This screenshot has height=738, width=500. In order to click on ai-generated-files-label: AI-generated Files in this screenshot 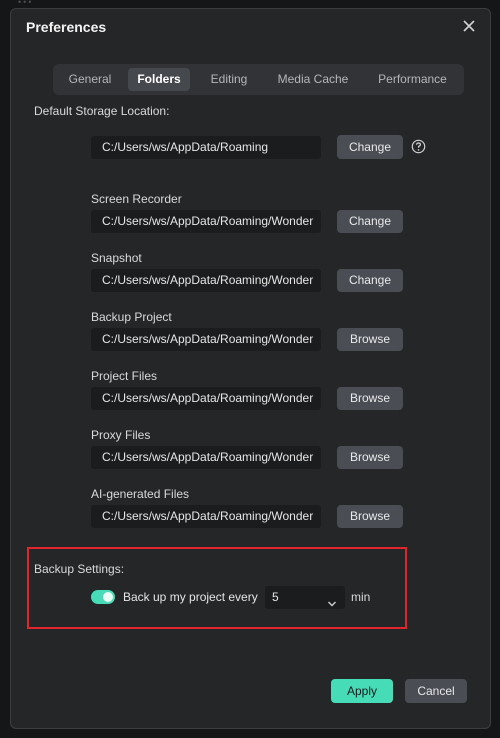, I will do `click(140, 494)`.